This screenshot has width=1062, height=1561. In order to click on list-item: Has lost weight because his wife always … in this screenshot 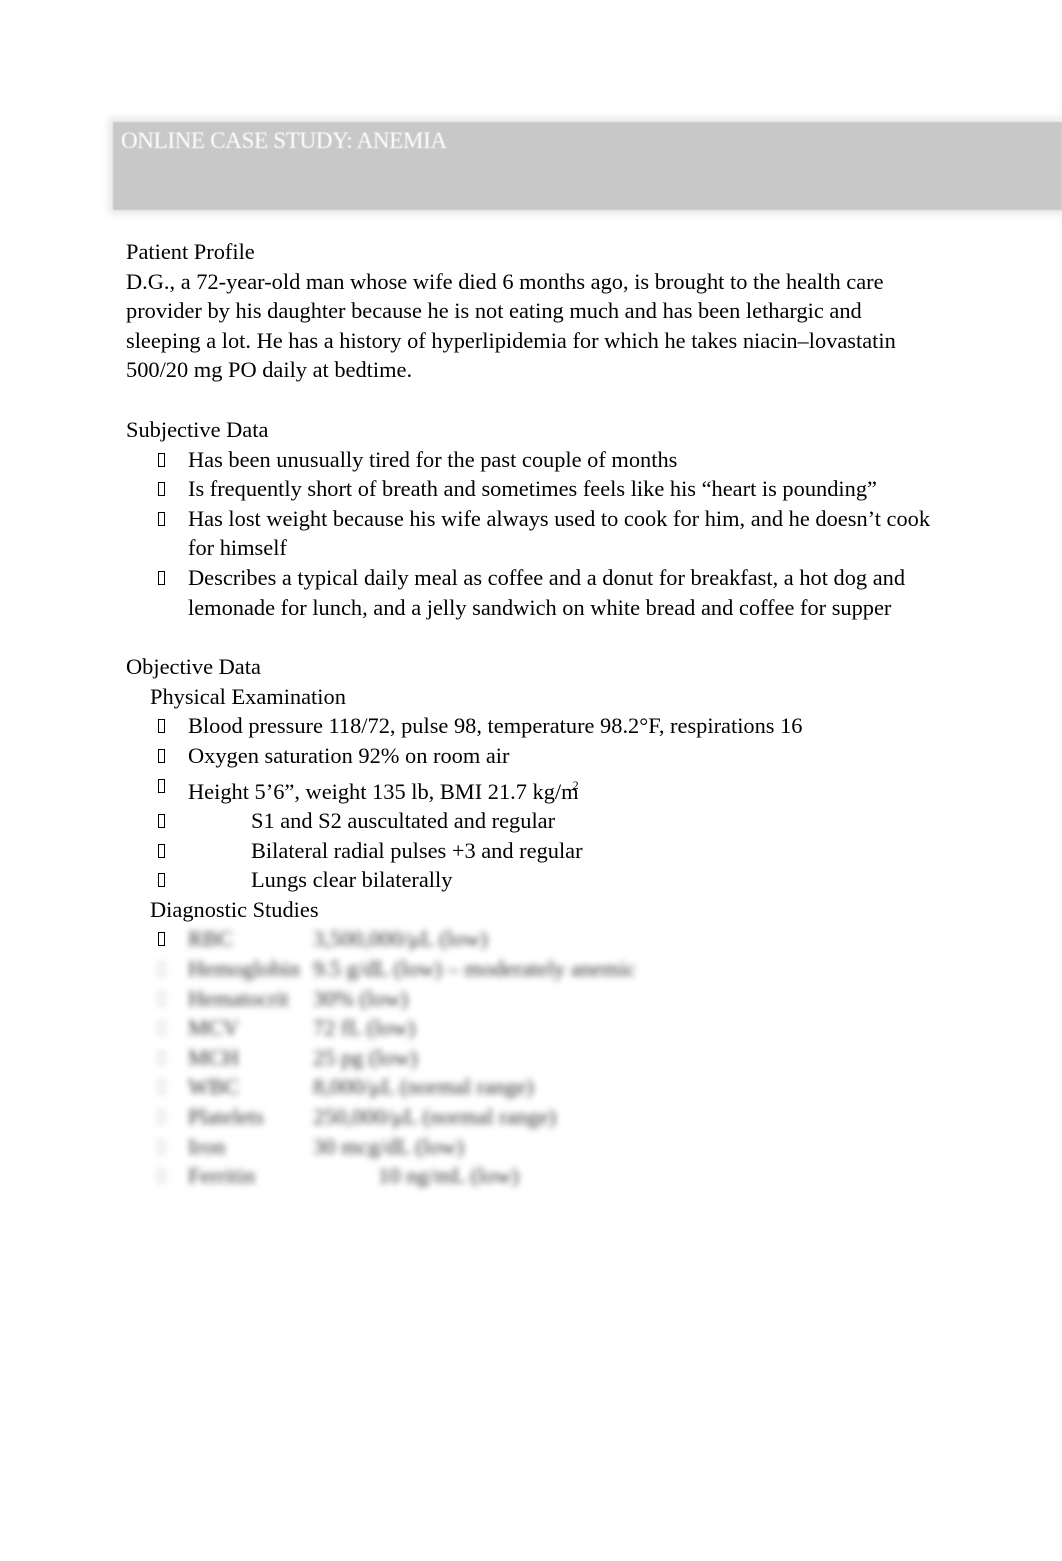, I will do `click(531, 533)`.